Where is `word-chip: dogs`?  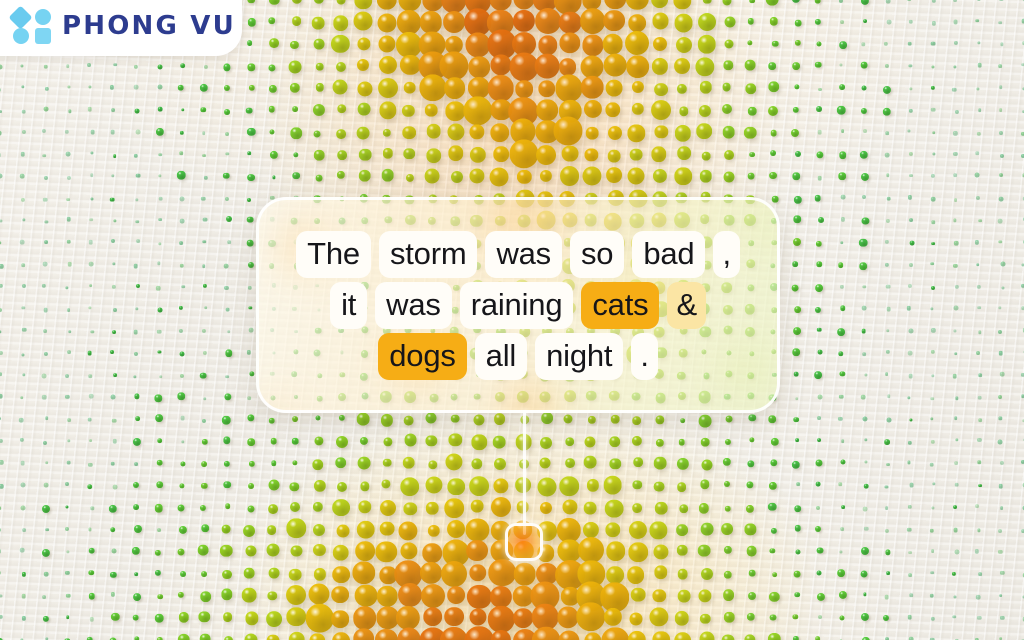
word-chip: dogs is located at coordinates (422, 356).